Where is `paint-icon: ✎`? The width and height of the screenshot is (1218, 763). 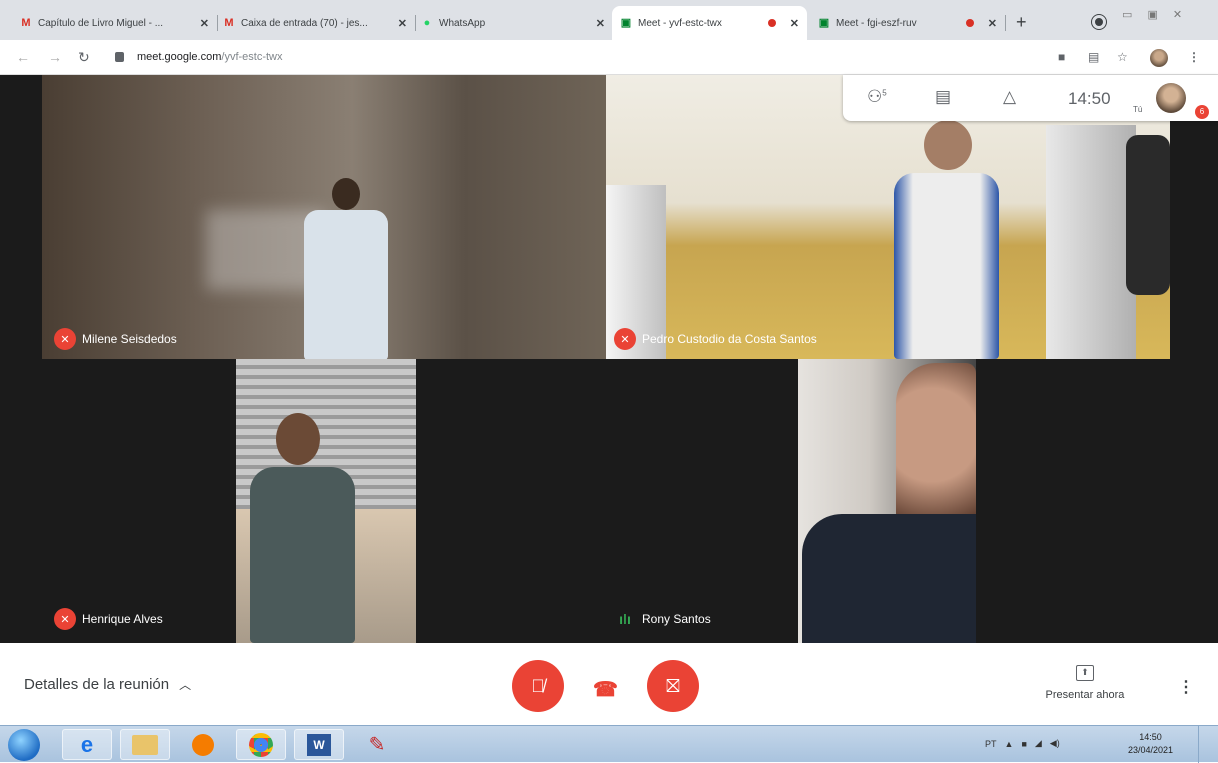 paint-icon: ✎ is located at coordinates (377, 744).